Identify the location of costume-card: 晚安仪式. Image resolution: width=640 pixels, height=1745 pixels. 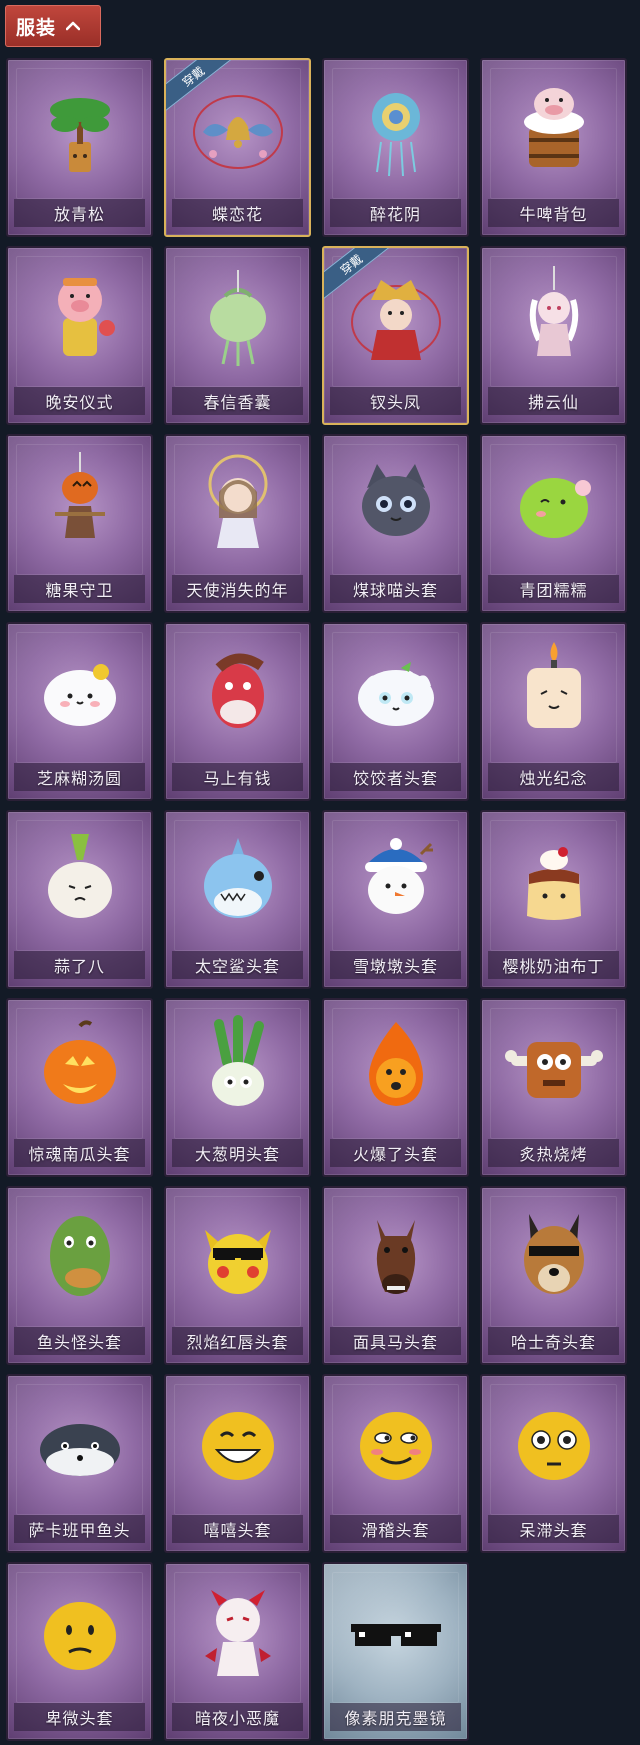
(79, 335).